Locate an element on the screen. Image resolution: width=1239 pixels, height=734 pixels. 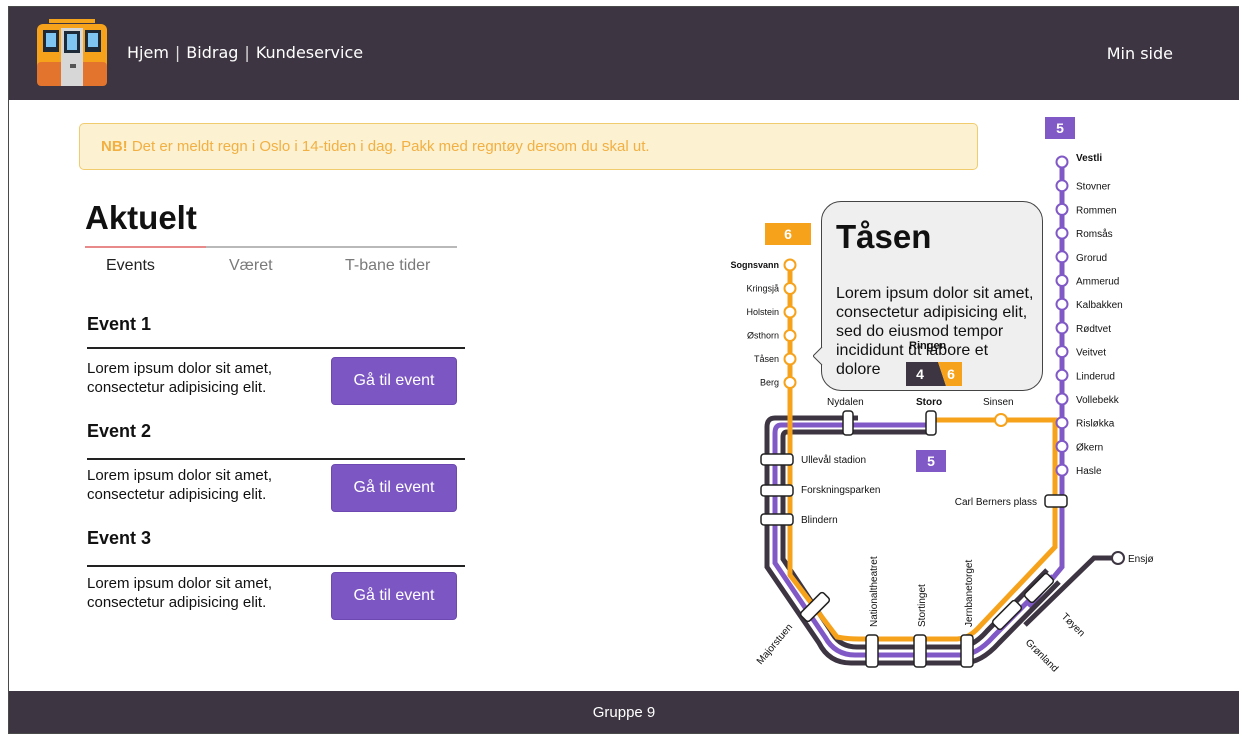
station-label-majorstuen: Majorstuen is located at coordinates (775, 644).